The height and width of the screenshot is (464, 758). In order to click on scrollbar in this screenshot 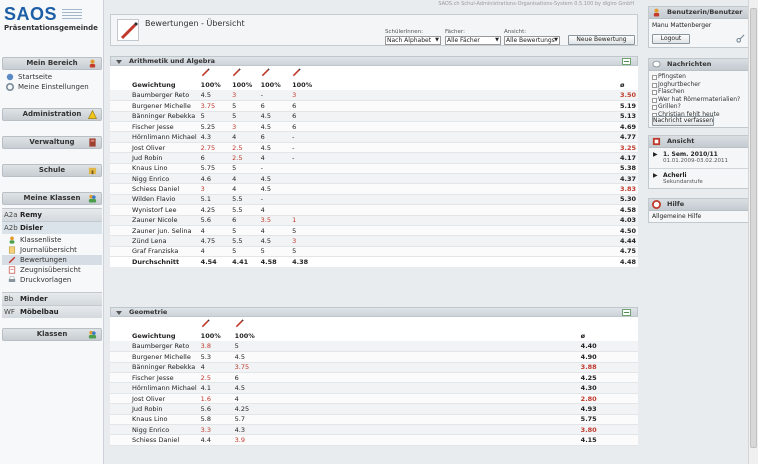, I will do `click(753, 232)`.